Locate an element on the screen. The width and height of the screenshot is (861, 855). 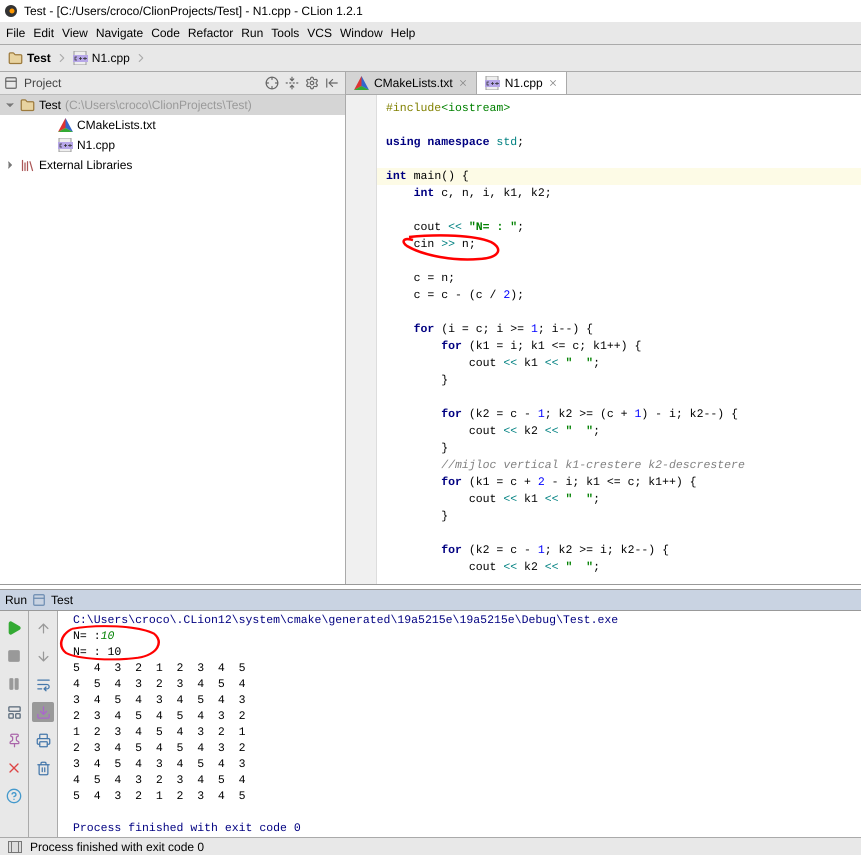
app-logo-icon is located at coordinates (11, 11).